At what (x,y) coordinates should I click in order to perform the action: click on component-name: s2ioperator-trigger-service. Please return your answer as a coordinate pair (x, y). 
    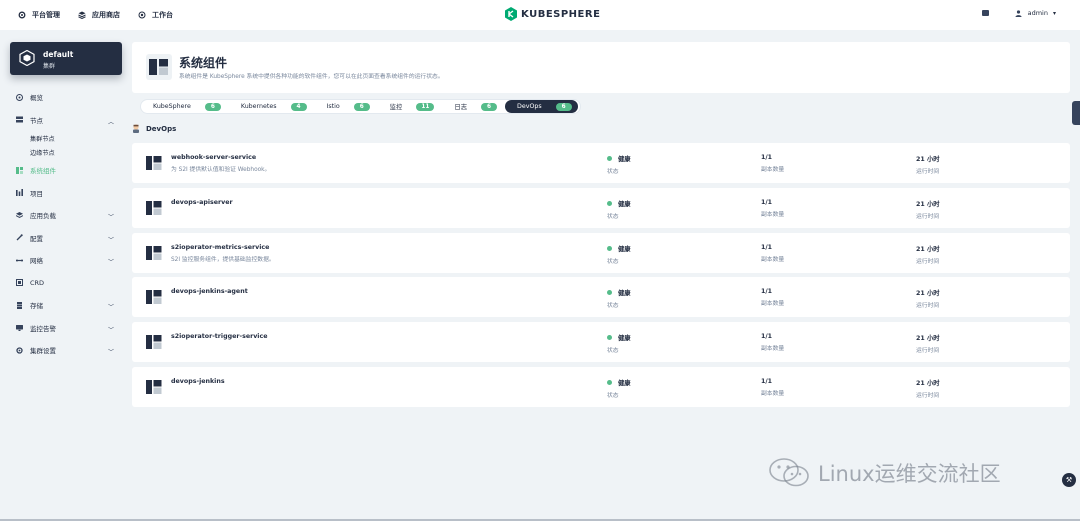
    Looking at the image, I should click on (219, 336).